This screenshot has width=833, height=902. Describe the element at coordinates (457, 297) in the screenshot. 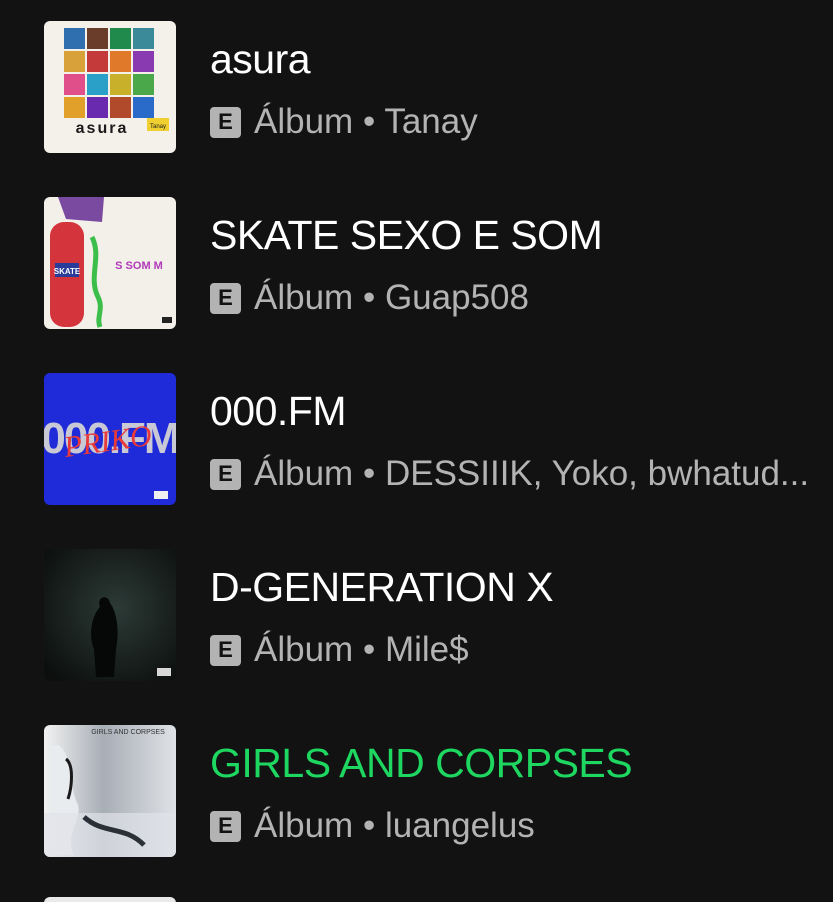

I see `artist-link: Guap508` at that location.